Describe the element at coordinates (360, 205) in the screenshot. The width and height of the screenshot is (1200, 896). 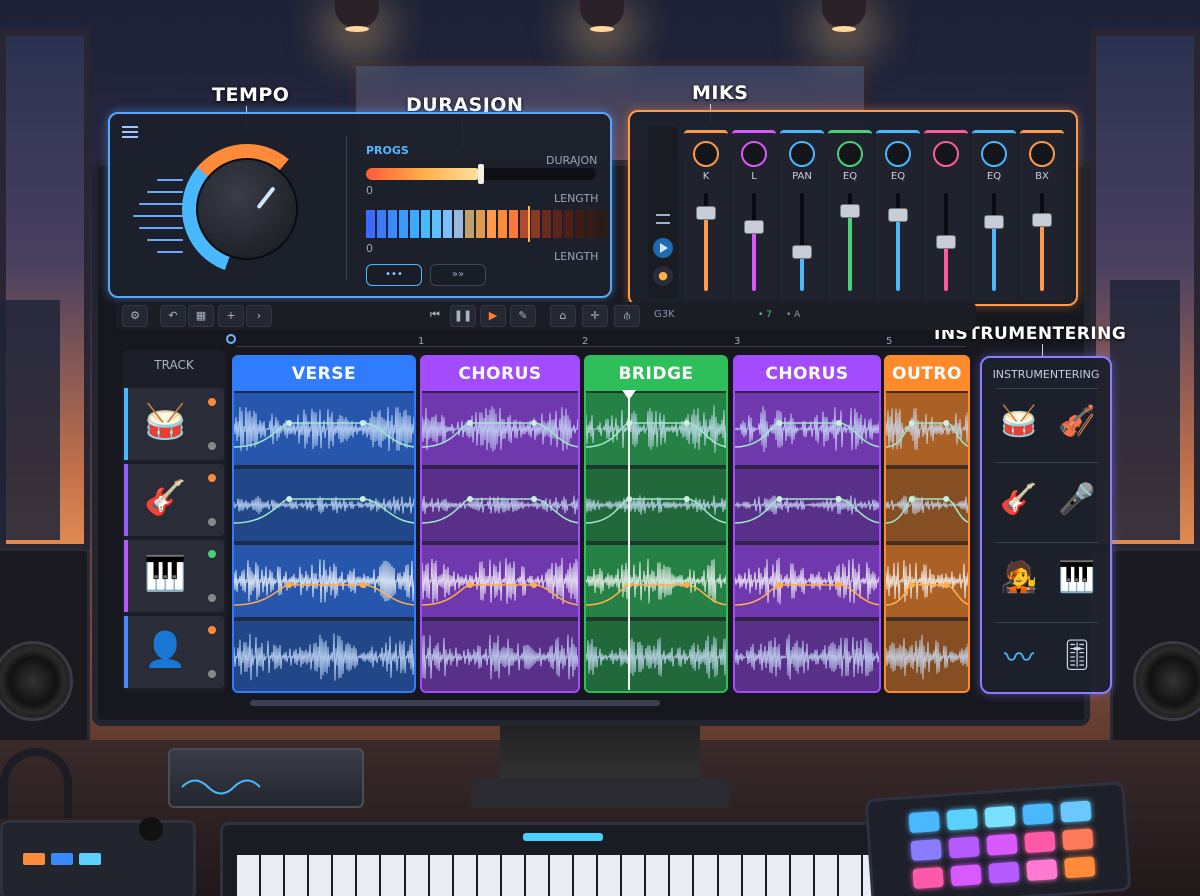
I see `tempo-panel: PROGS DURAJON 0 LENGTH 0 LENGTH ••• »»` at that location.